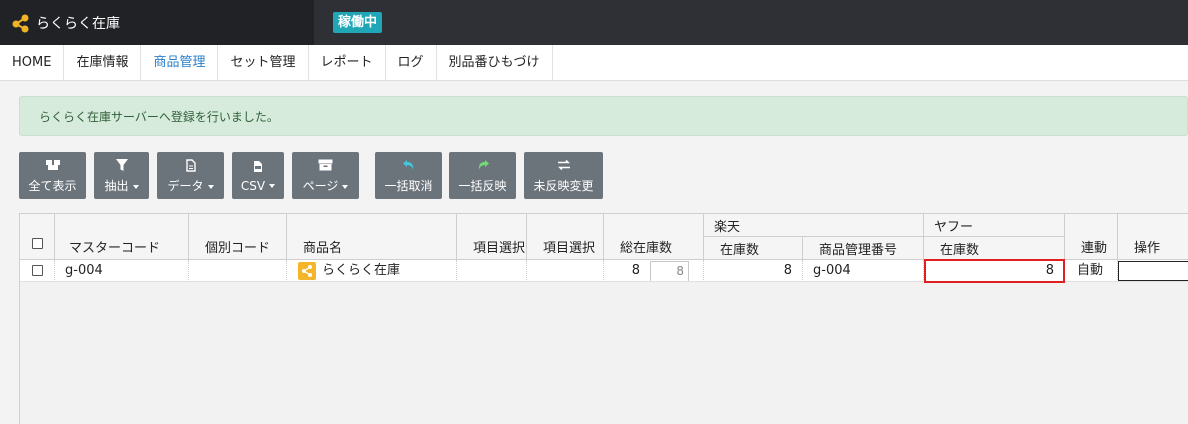  I want to click on nav-item-reports: レポート, so click(347, 63).